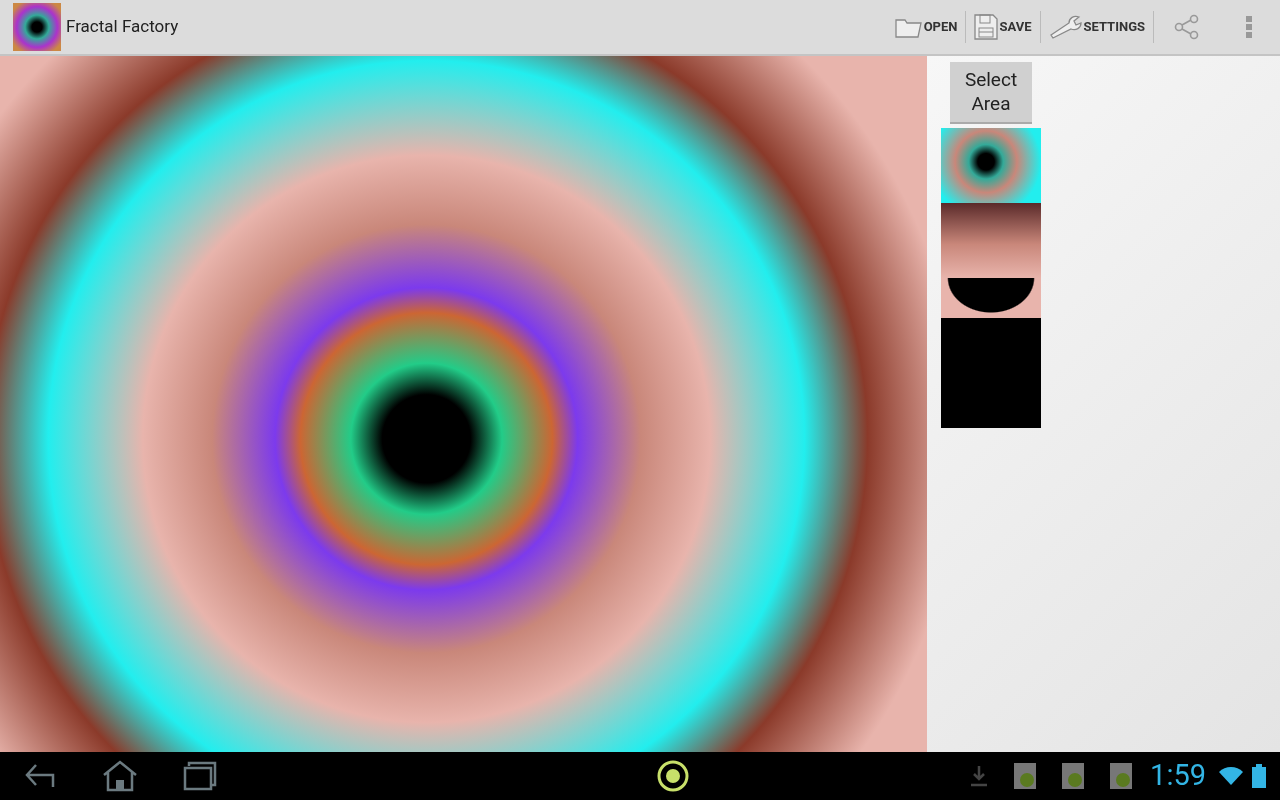  What do you see at coordinates (908, 27) in the screenshot?
I see `folder-icon` at bounding box center [908, 27].